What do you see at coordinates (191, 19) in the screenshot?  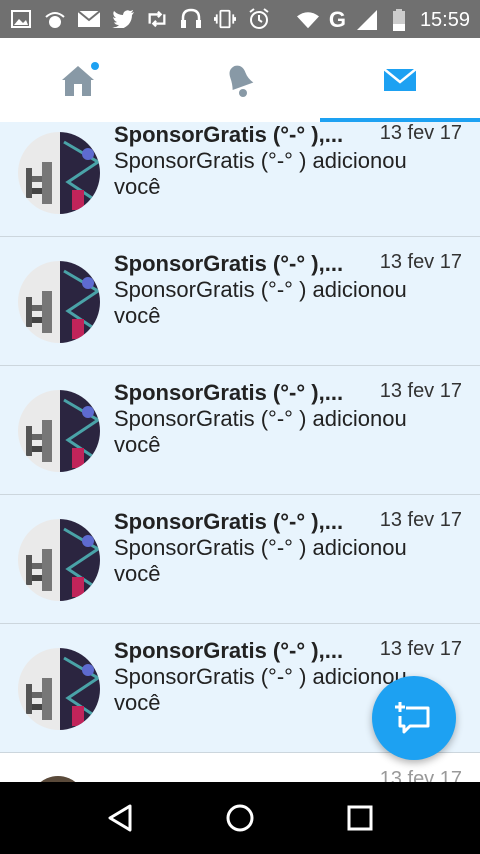 I see `headset-icon` at bounding box center [191, 19].